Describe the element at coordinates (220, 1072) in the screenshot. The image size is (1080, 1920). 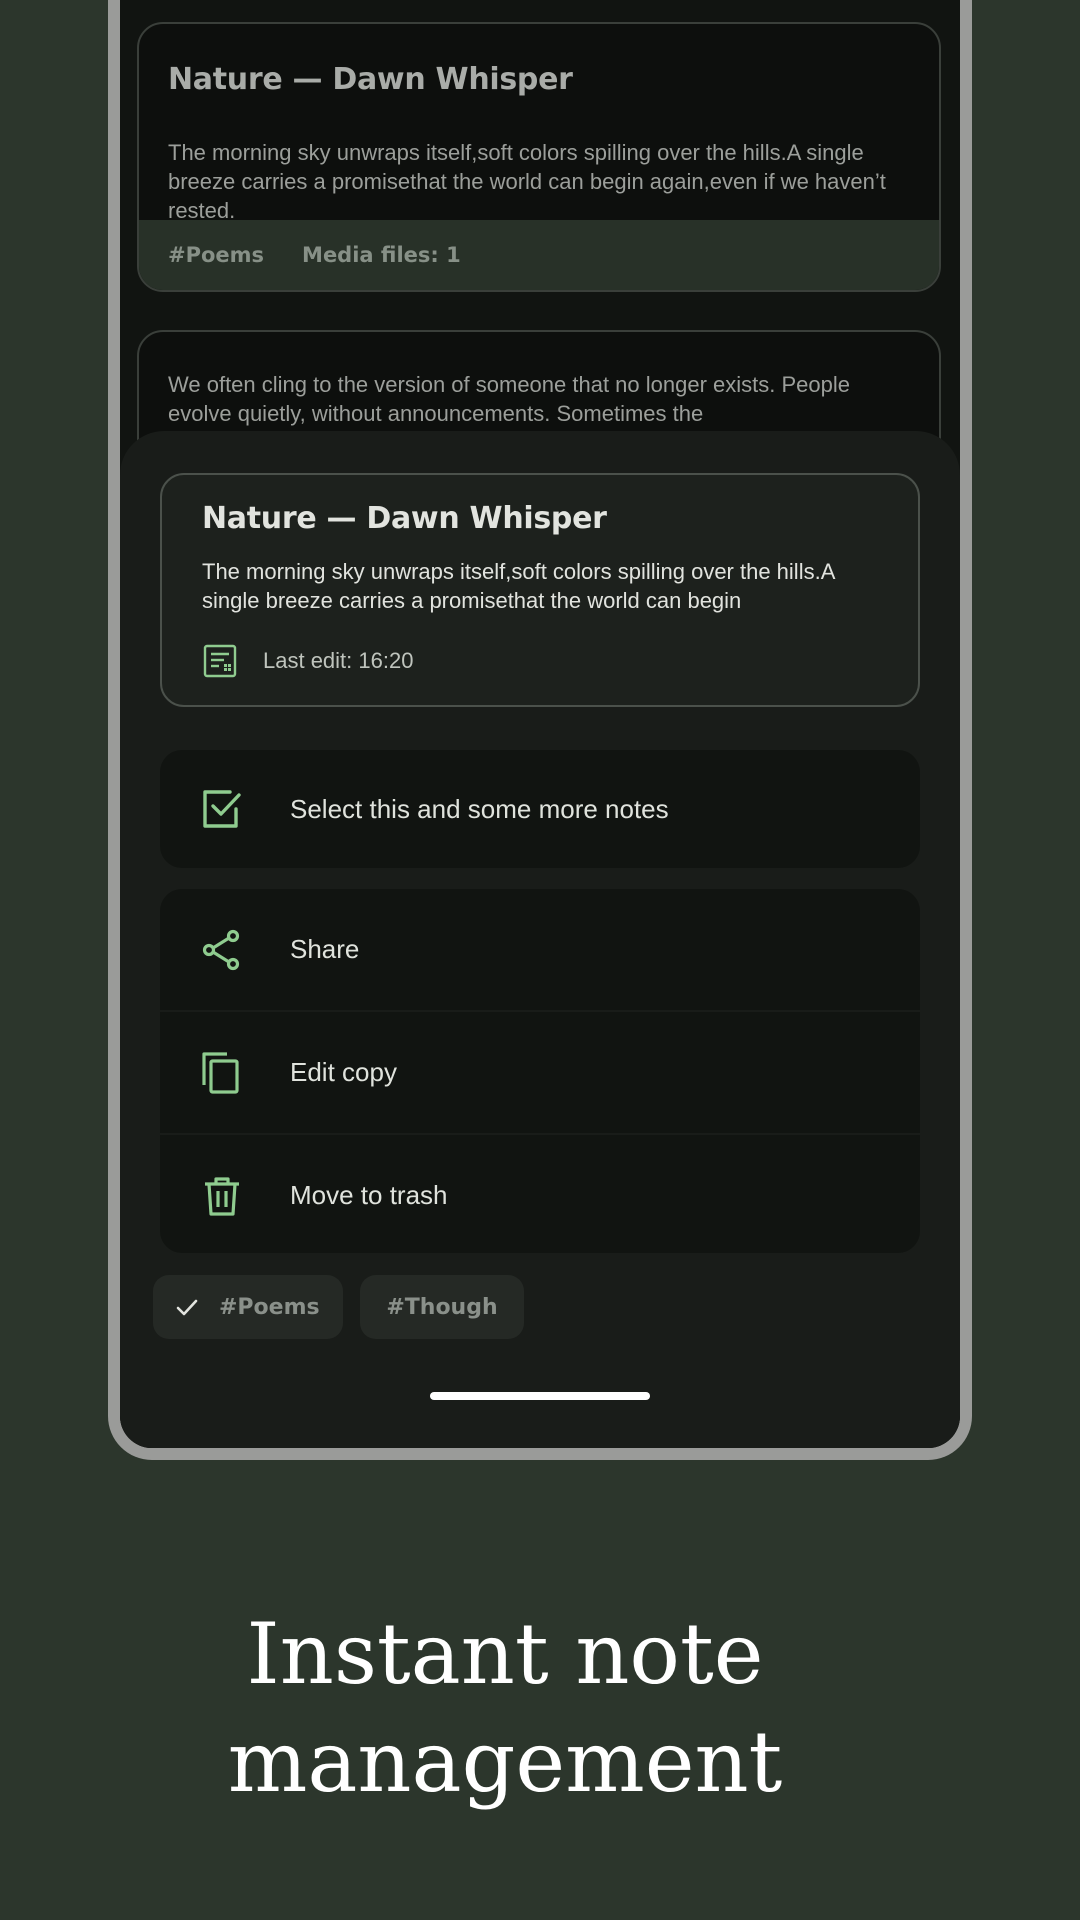
I see `copy-icon` at that location.